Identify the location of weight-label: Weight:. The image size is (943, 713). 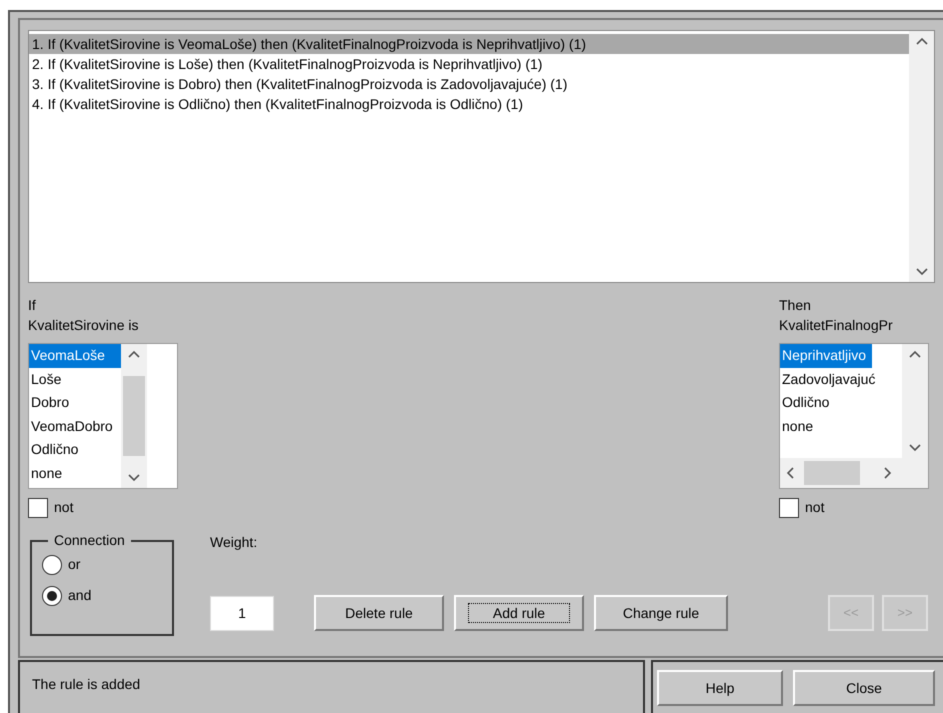
(234, 542).